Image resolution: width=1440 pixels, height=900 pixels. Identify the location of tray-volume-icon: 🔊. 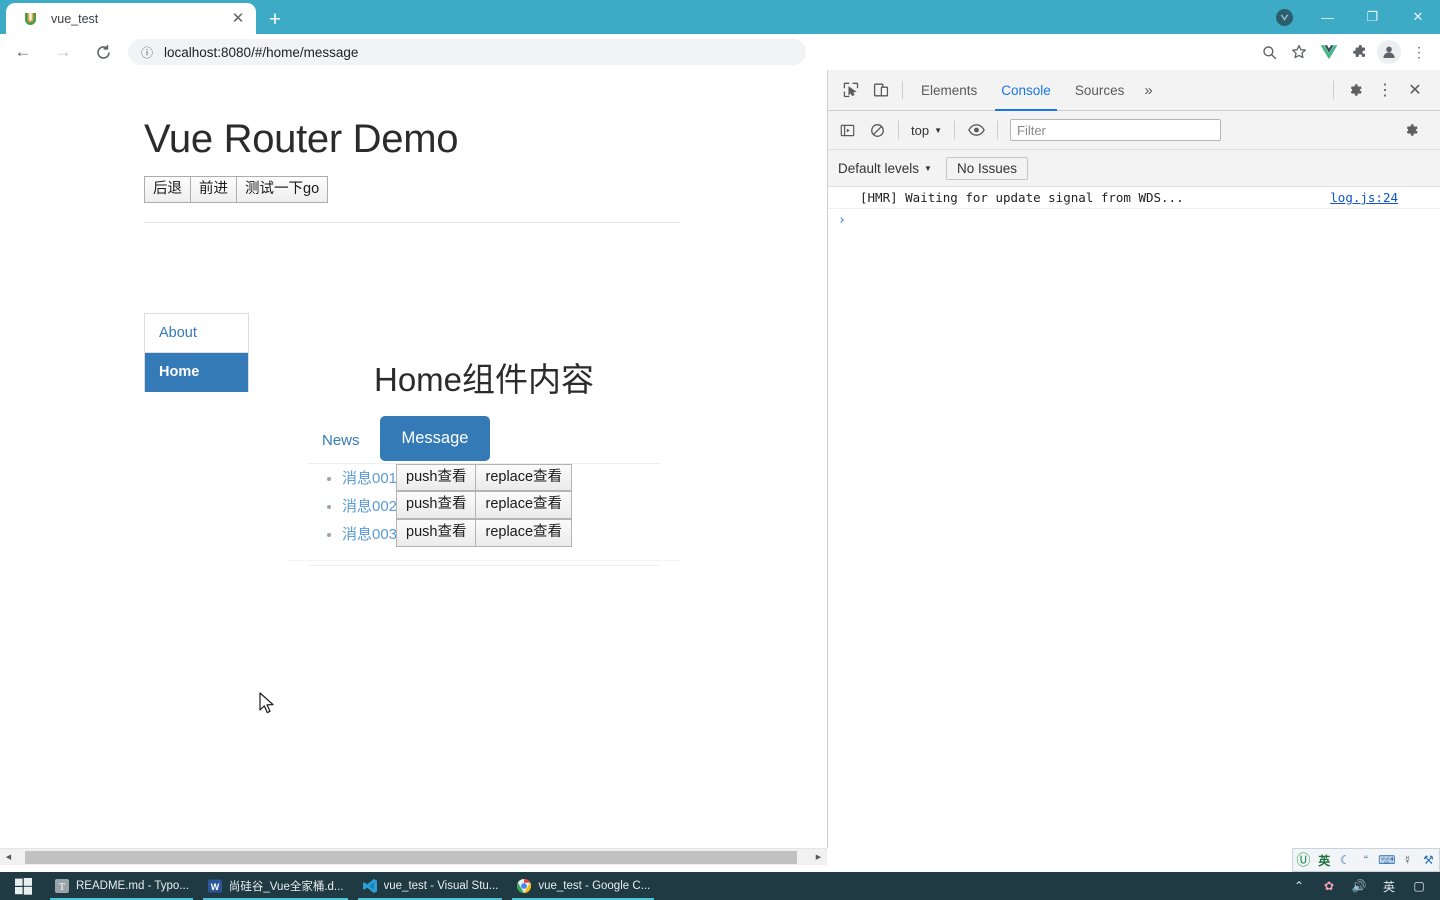
(1359, 886).